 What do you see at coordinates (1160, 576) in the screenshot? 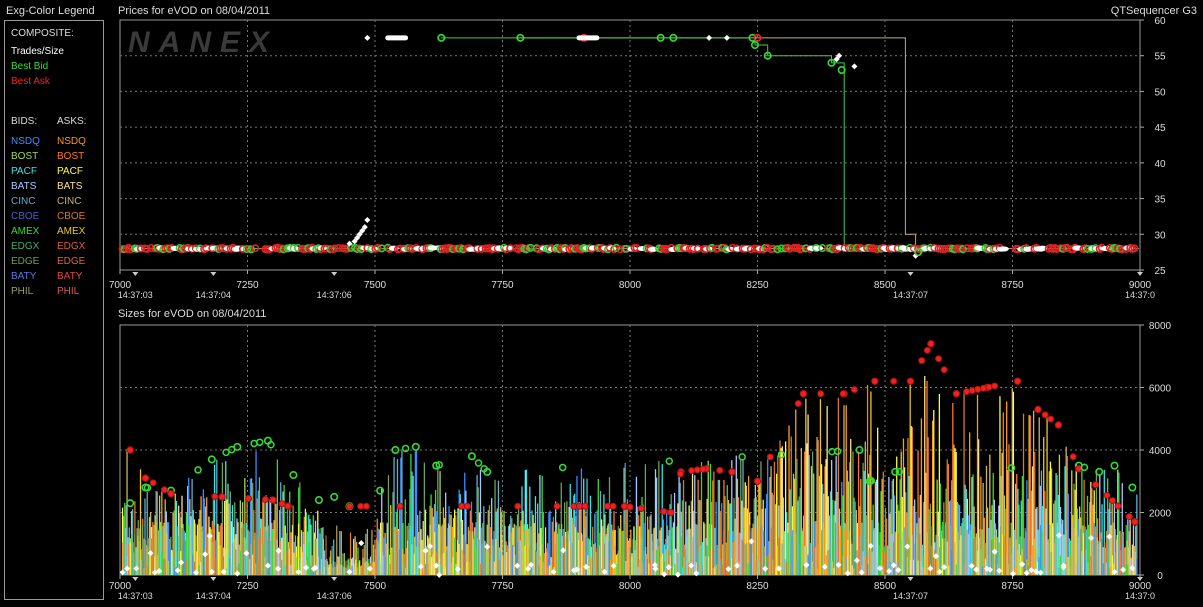
I see `y-tick-label: 0` at bounding box center [1160, 576].